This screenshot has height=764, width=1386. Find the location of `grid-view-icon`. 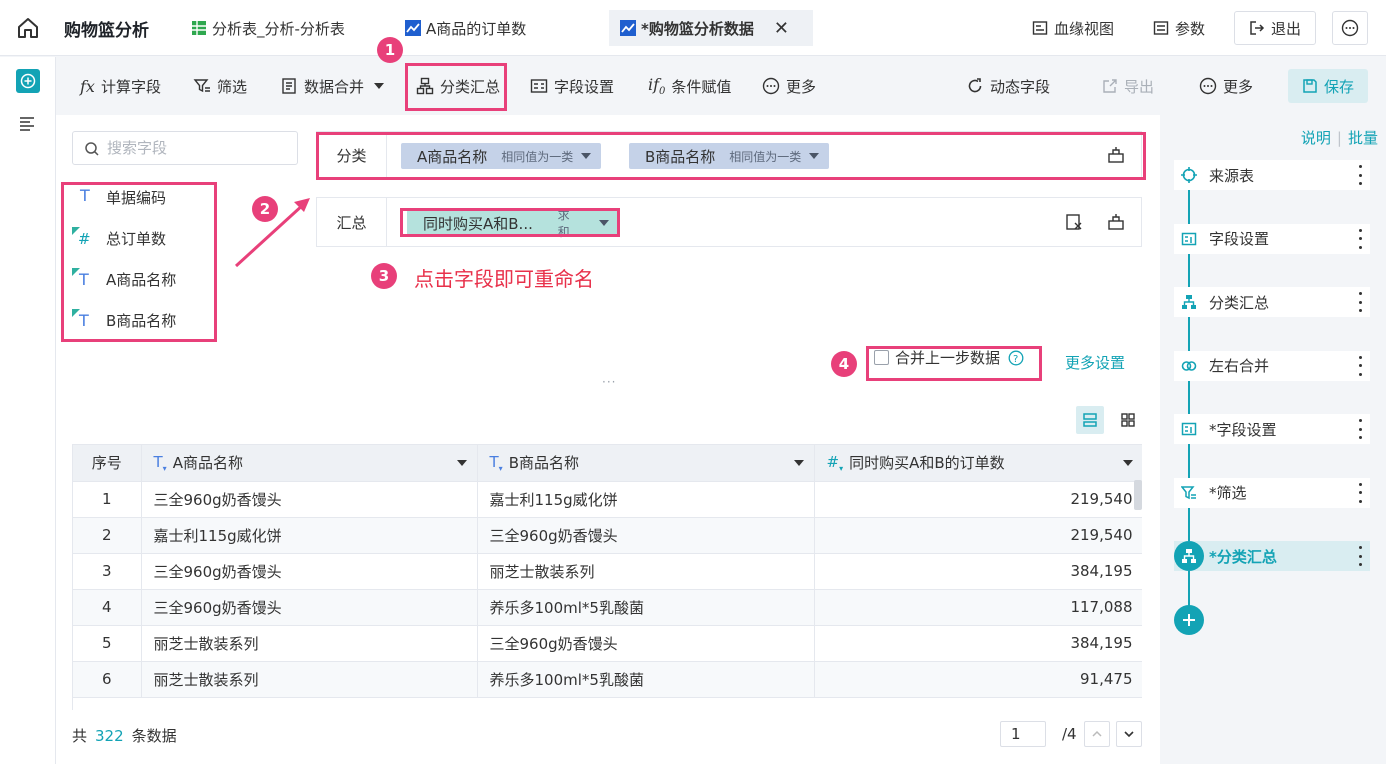

grid-view-icon is located at coordinates (1128, 420).